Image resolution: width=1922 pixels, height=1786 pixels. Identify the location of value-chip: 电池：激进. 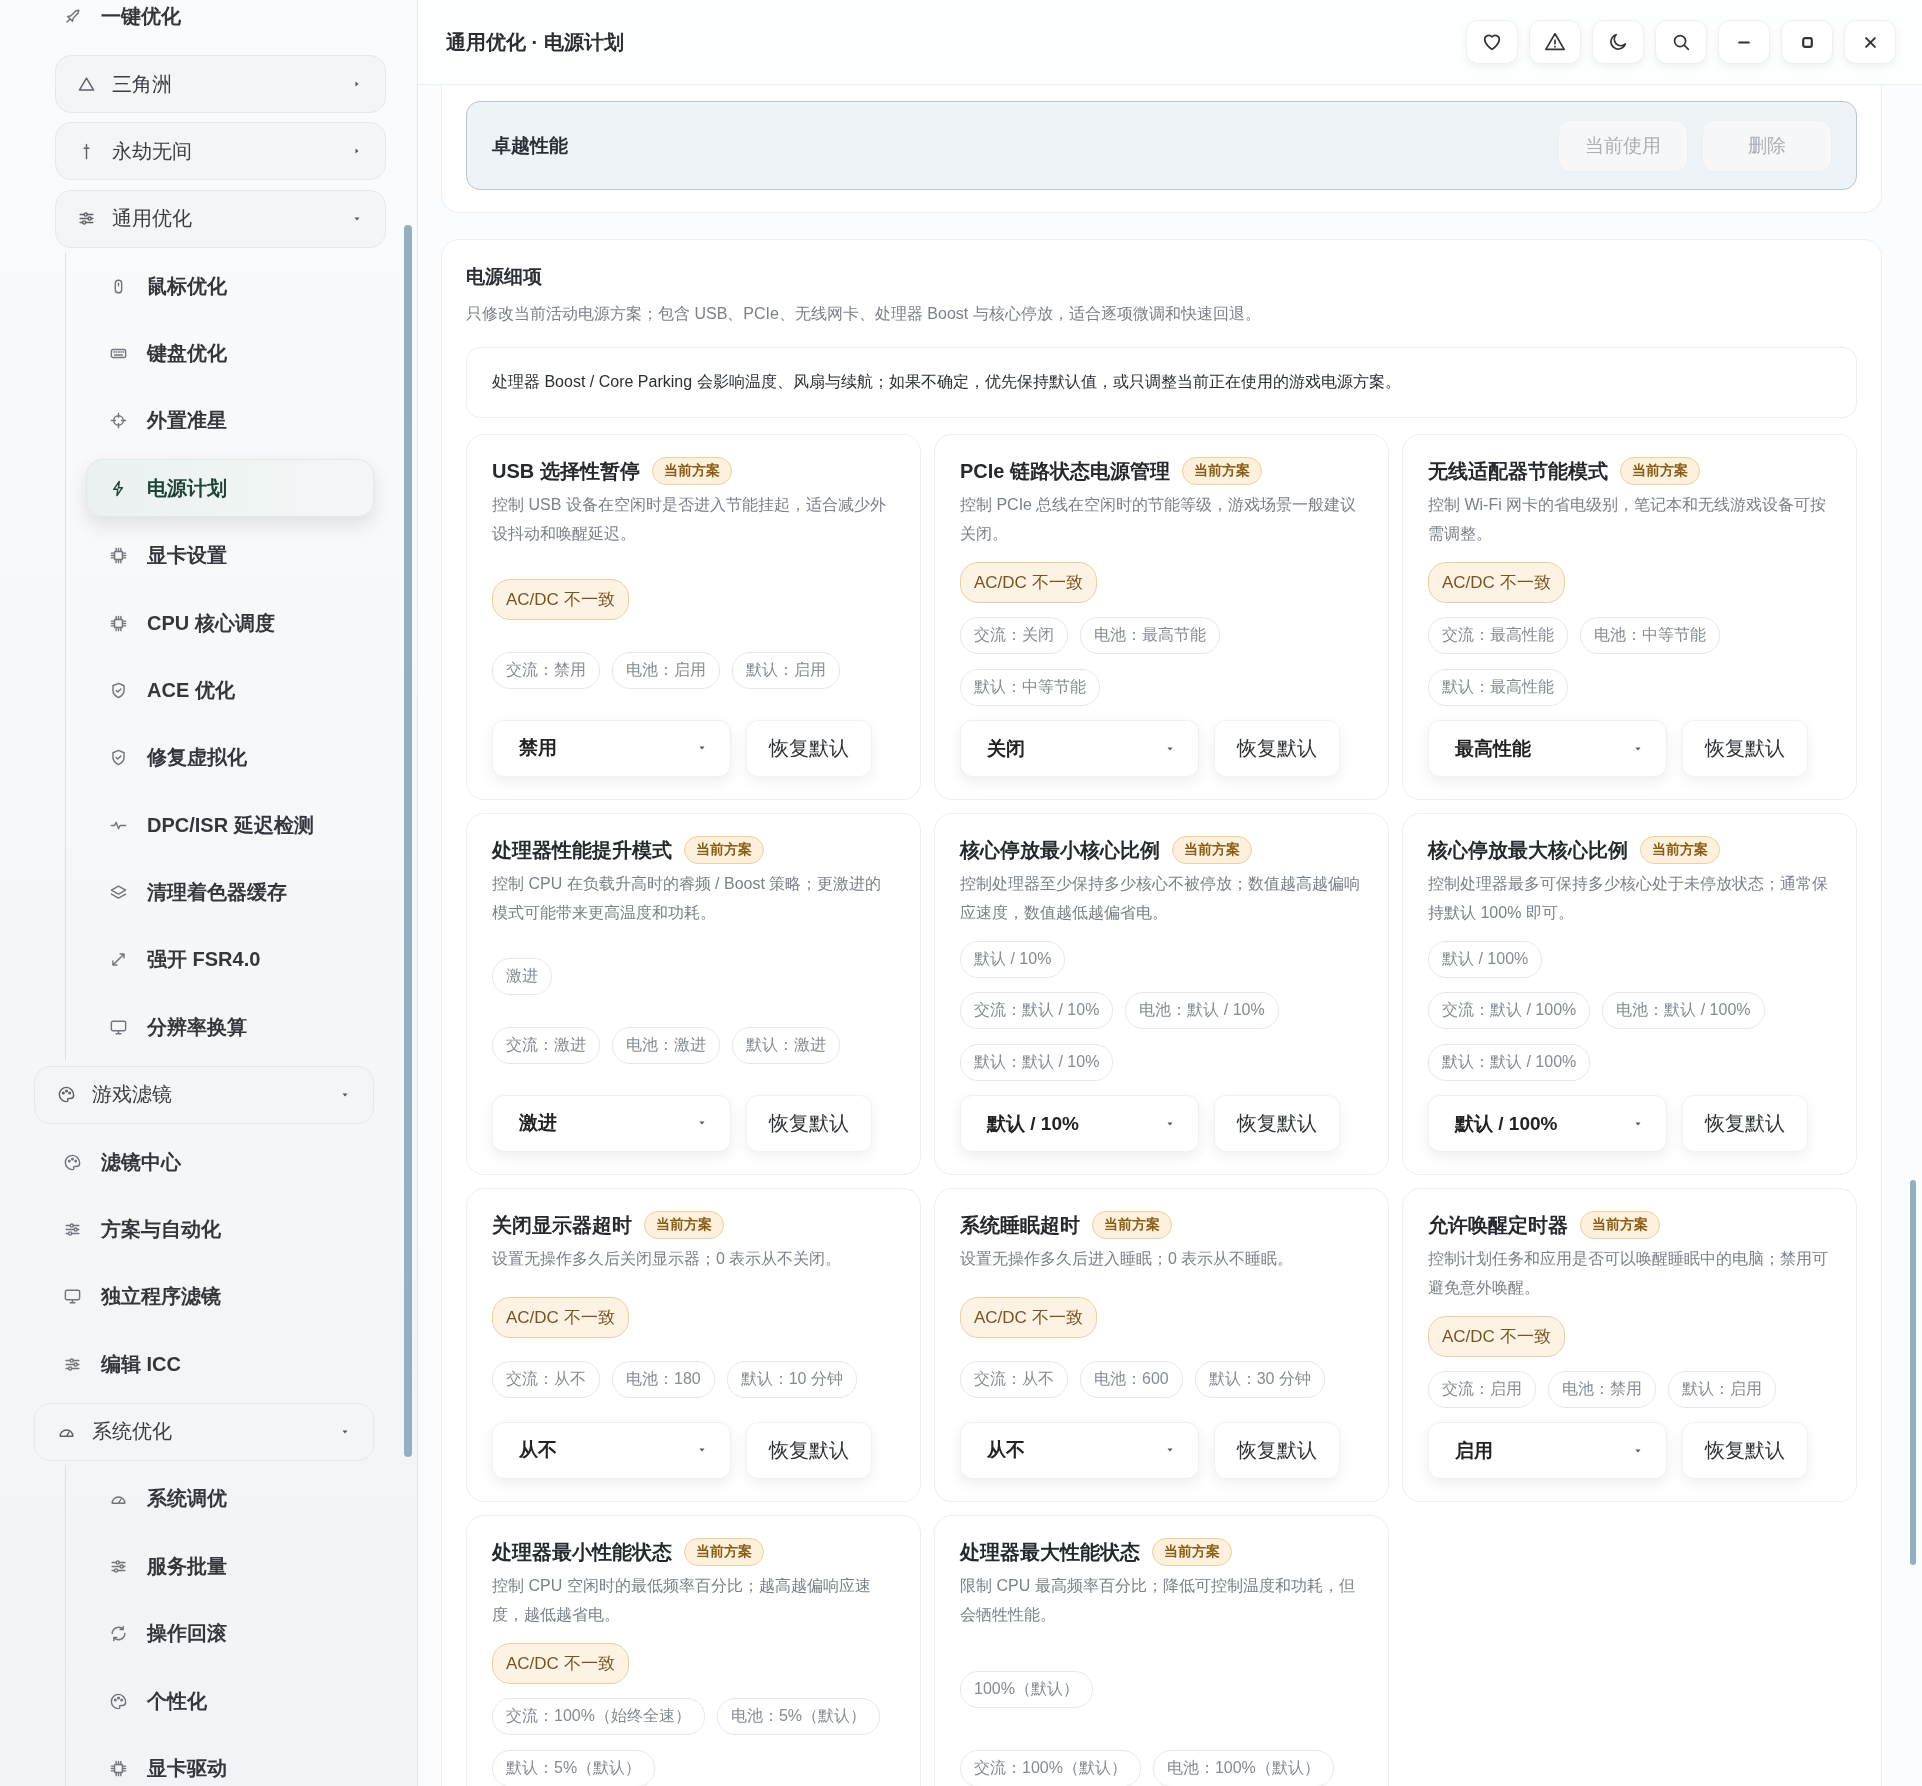
(666, 1045).